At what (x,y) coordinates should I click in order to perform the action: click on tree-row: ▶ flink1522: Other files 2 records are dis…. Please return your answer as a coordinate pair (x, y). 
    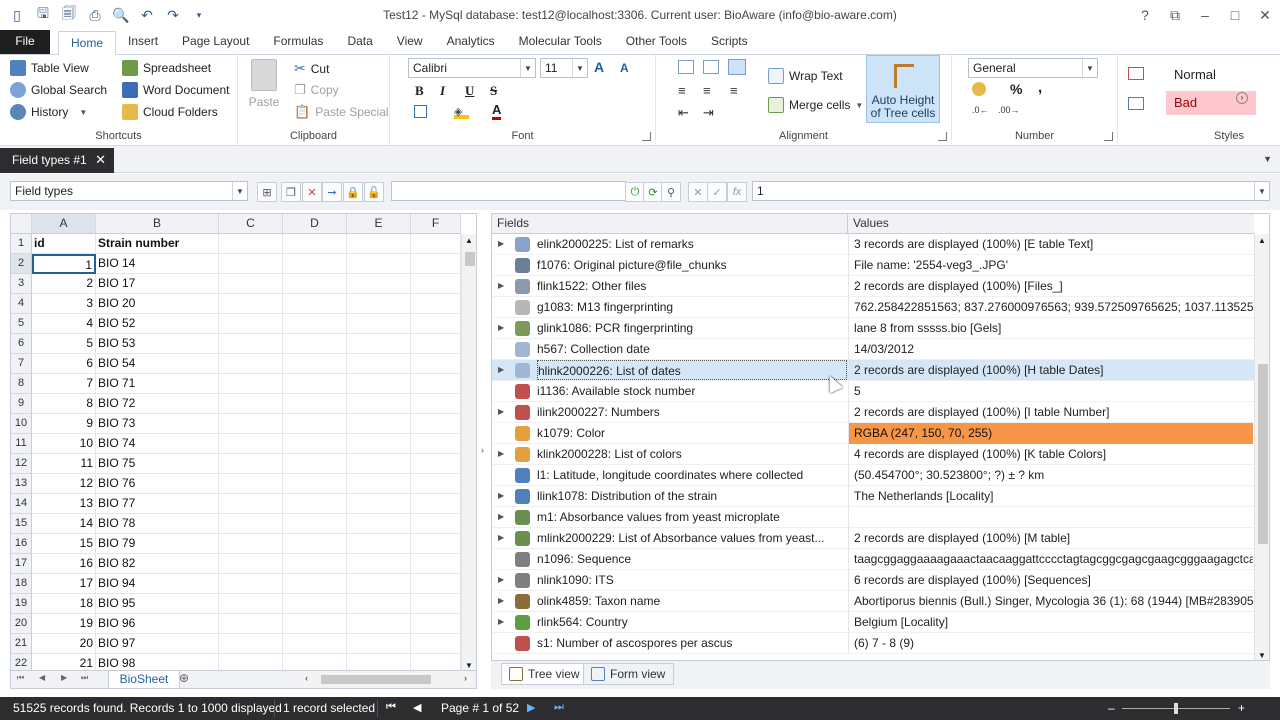
    Looking at the image, I should click on (873, 286).